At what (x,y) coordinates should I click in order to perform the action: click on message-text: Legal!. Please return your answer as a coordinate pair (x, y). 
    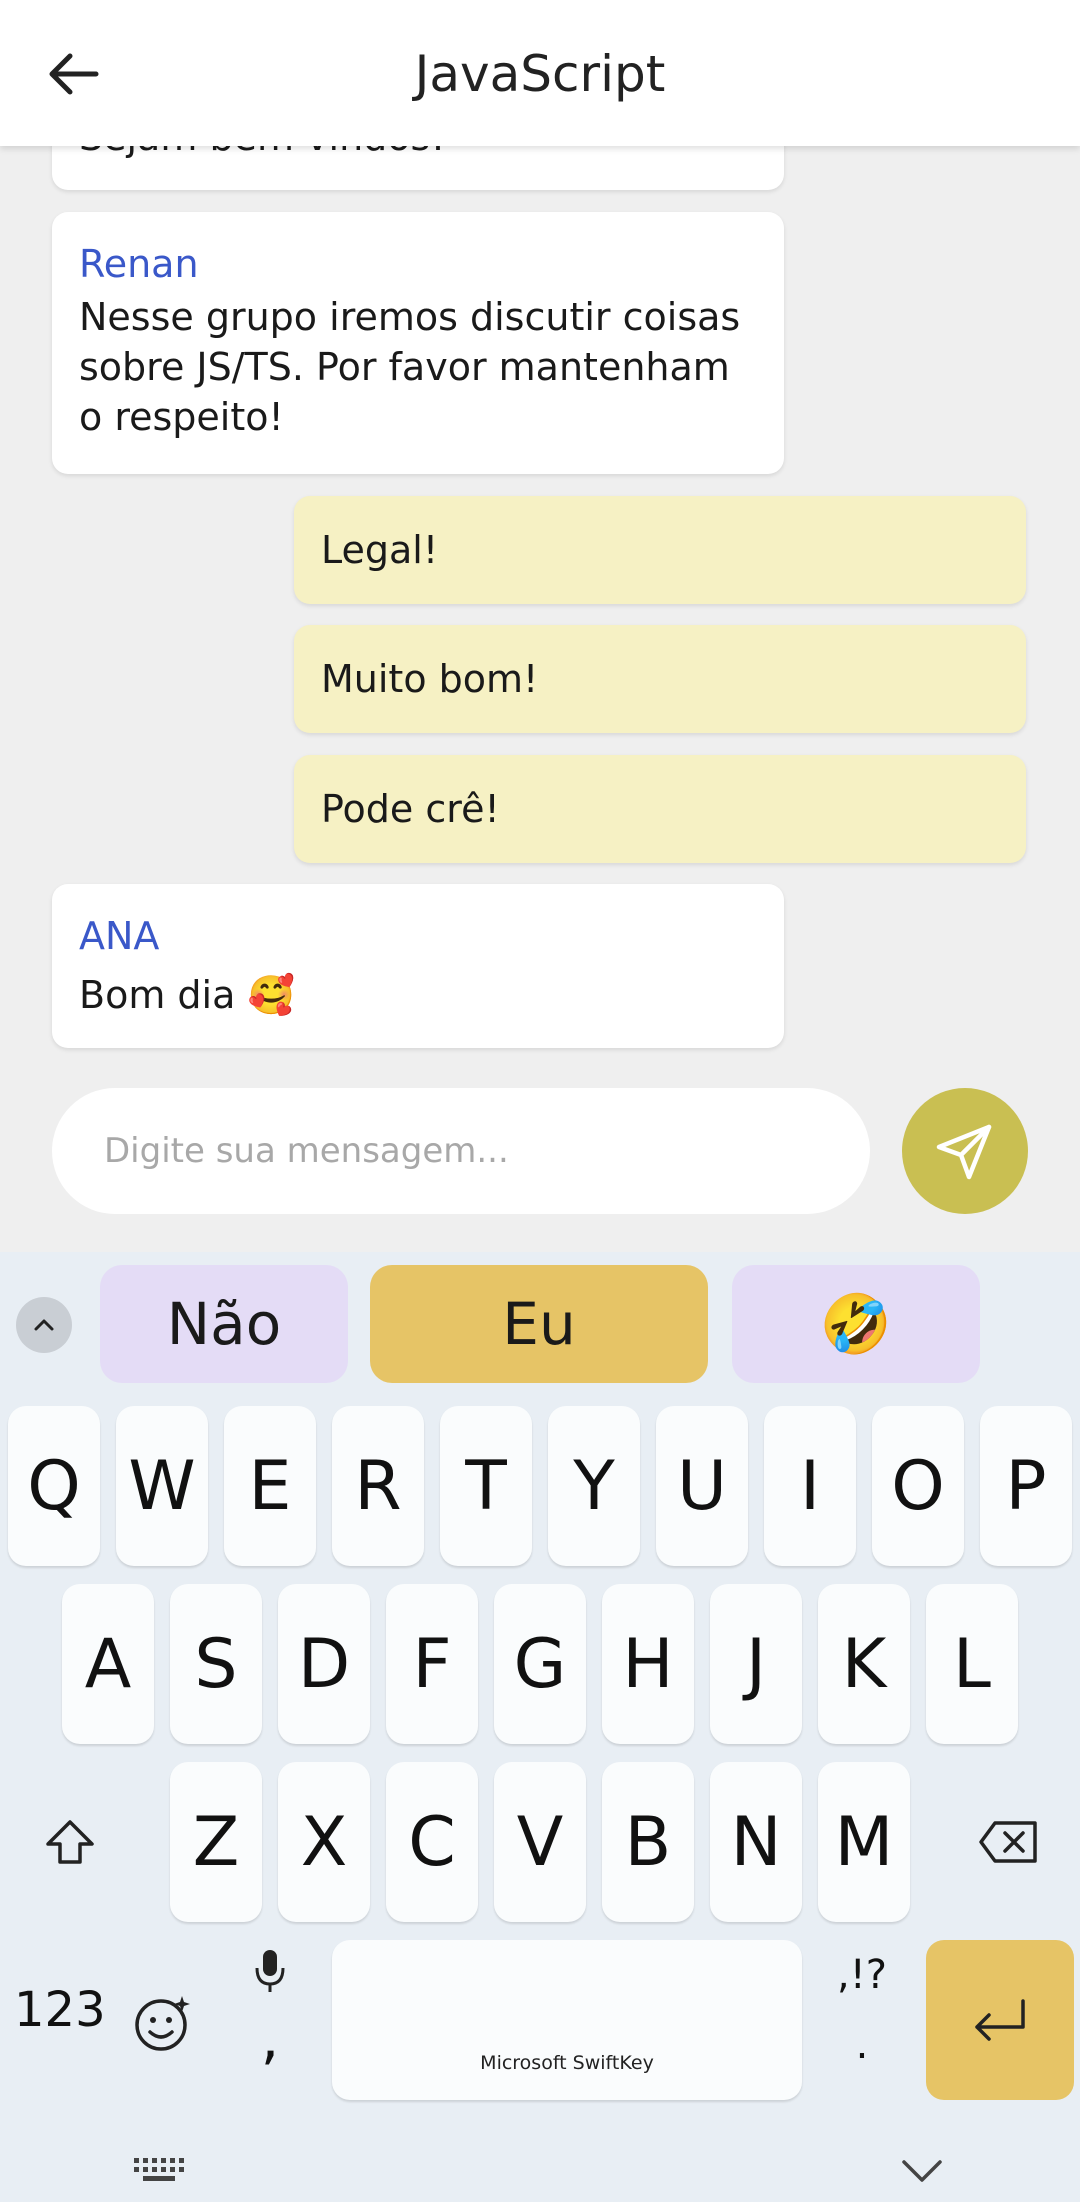
    Looking at the image, I should click on (380, 550).